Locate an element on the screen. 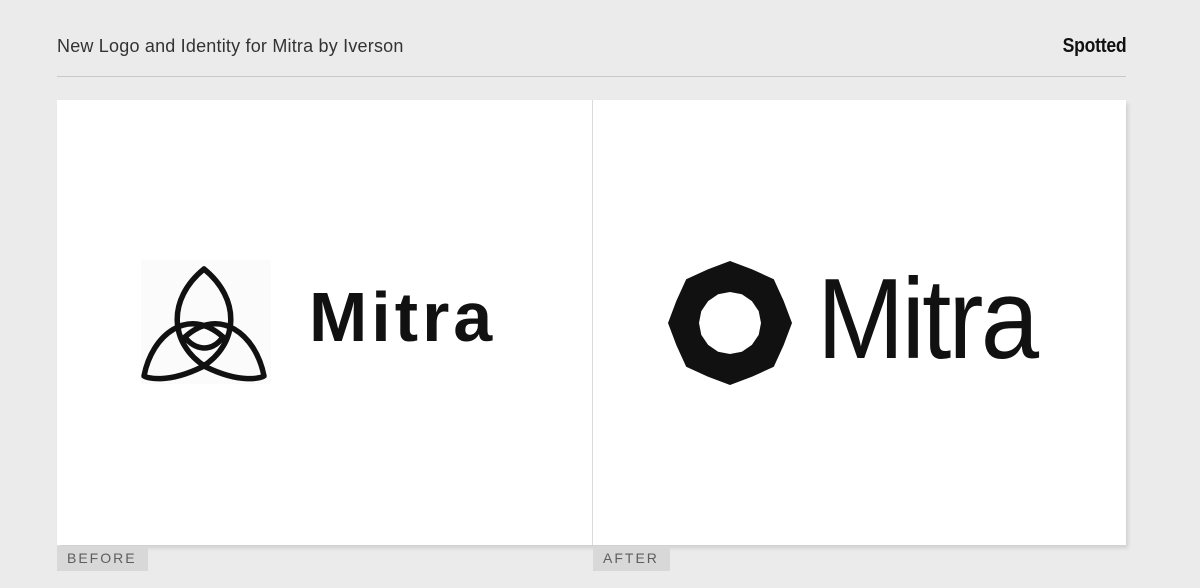 This screenshot has height=588, width=1200. eight-point-star-icon is located at coordinates (730, 323).